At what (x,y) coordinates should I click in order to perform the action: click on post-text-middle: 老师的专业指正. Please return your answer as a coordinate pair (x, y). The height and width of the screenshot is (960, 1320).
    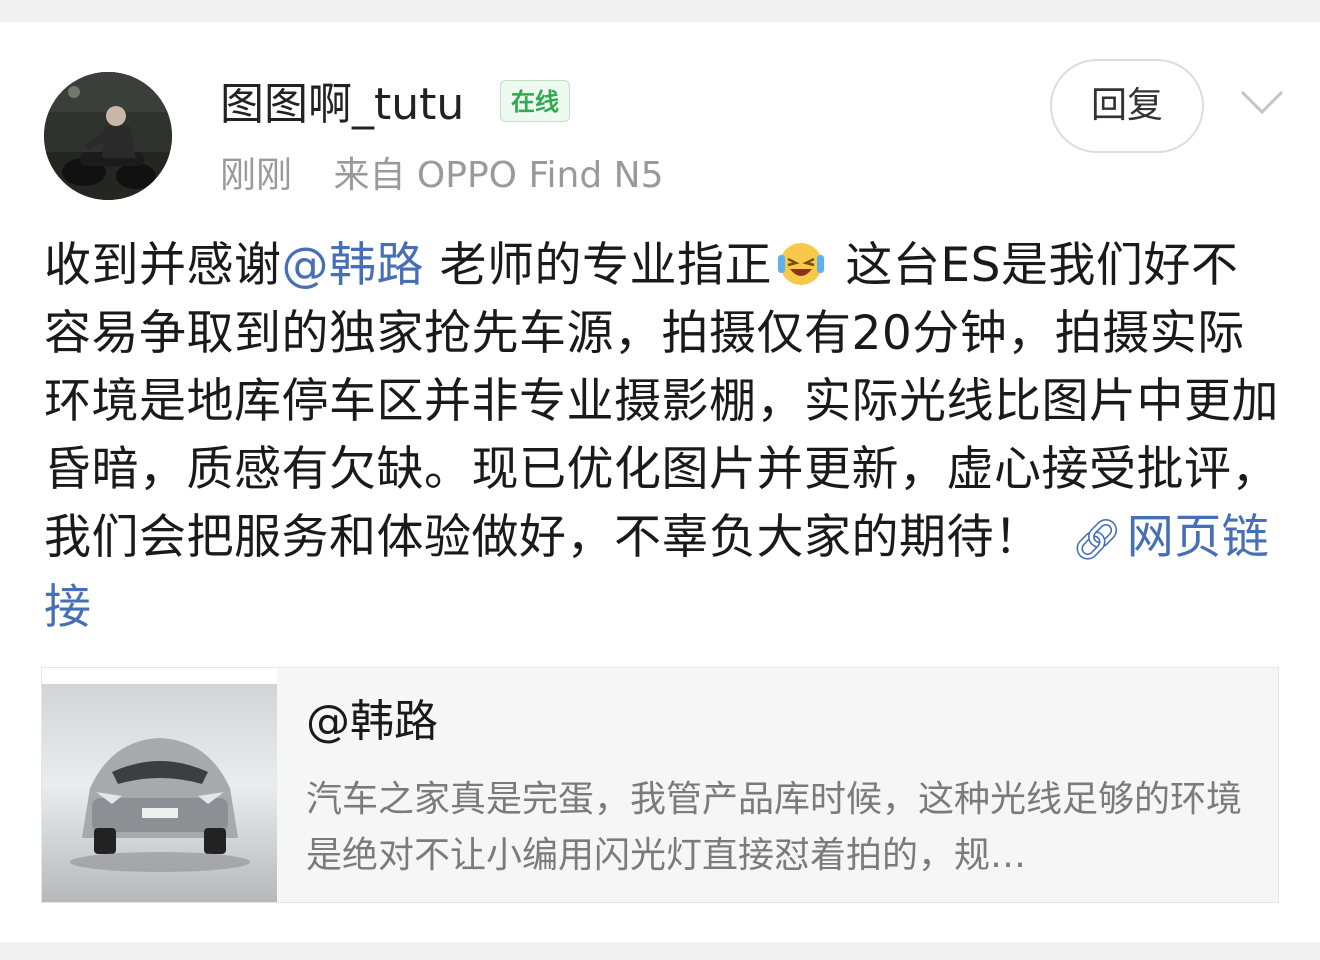
    Looking at the image, I should click on (598, 265).